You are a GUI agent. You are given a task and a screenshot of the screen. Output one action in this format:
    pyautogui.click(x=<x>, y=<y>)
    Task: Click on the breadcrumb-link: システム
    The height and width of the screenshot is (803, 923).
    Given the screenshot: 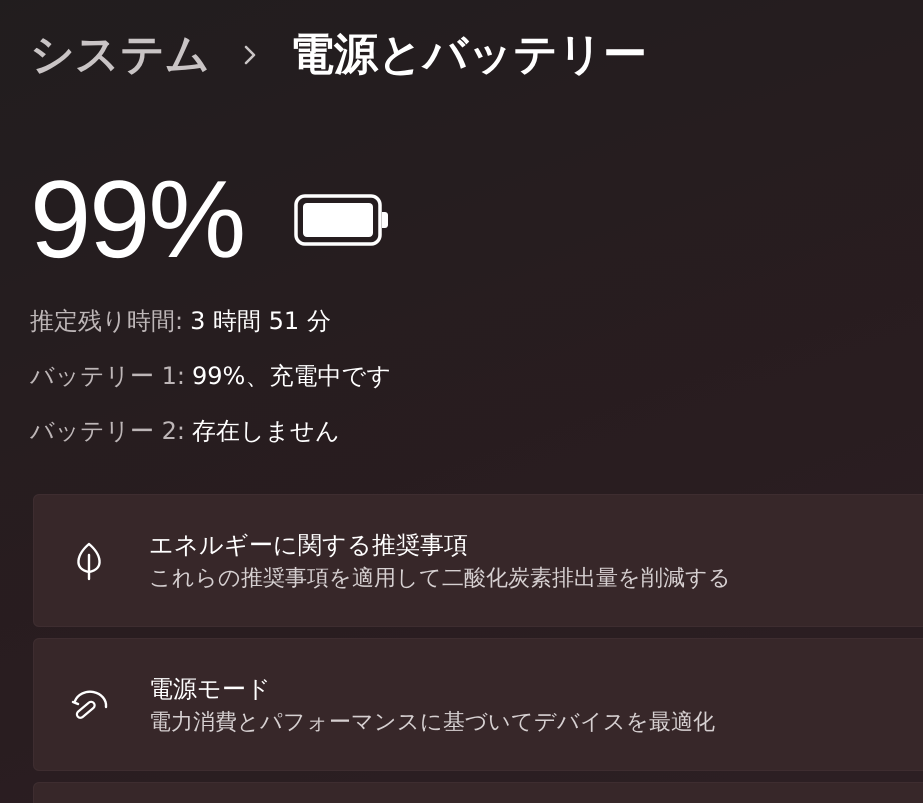 What is the action you would take?
    pyautogui.click(x=120, y=54)
    